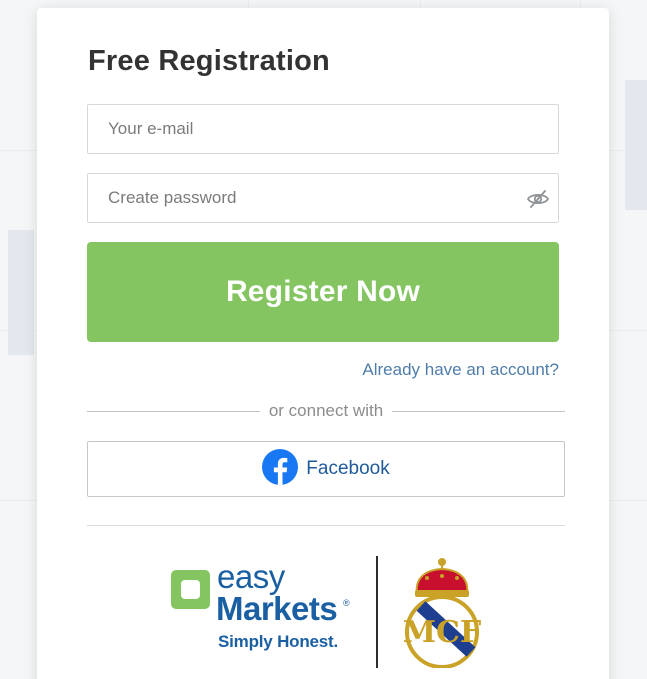 Image resolution: width=647 pixels, height=679 pixels. Describe the element at coordinates (377, 612) in the screenshot. I see `logo-separator` at that location.